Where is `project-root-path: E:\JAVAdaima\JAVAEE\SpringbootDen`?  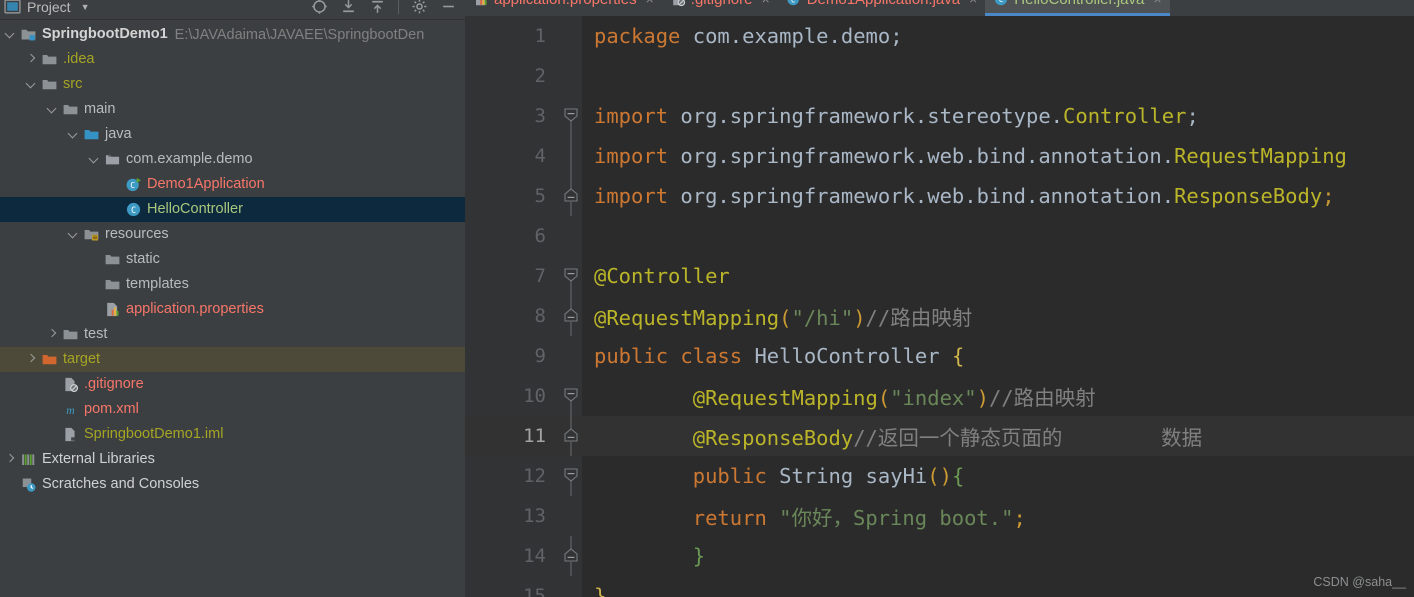 project-root-path: E:\JAVAdaima\JAVAEE\SpringbootDen is located at coordinates (299, 34).